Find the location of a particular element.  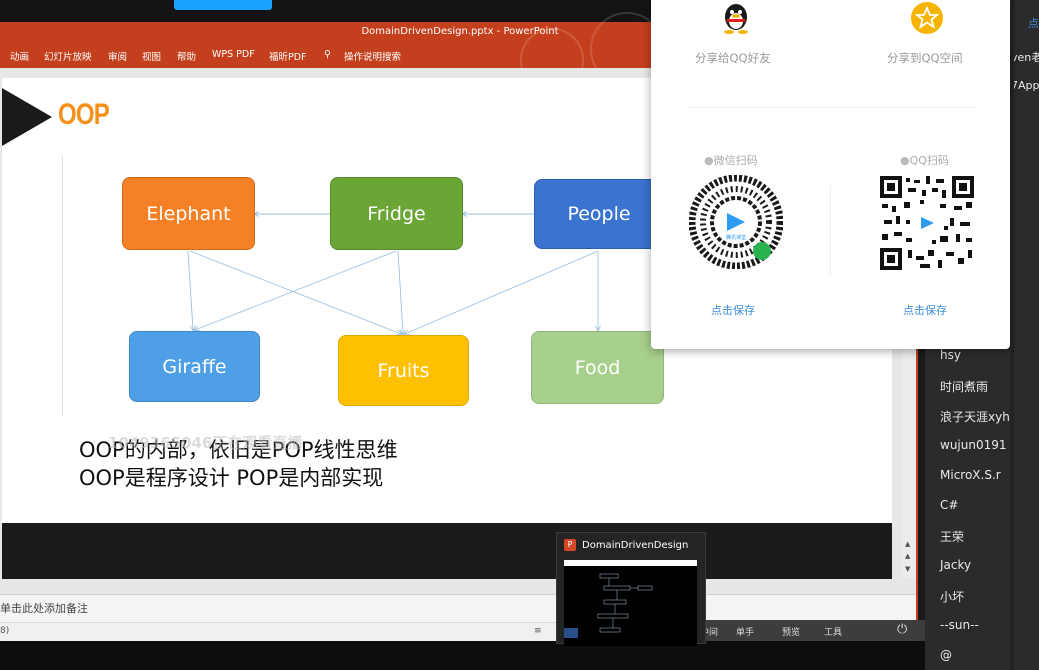

qq-small-icon: ● is located at coordinates (905, 160).